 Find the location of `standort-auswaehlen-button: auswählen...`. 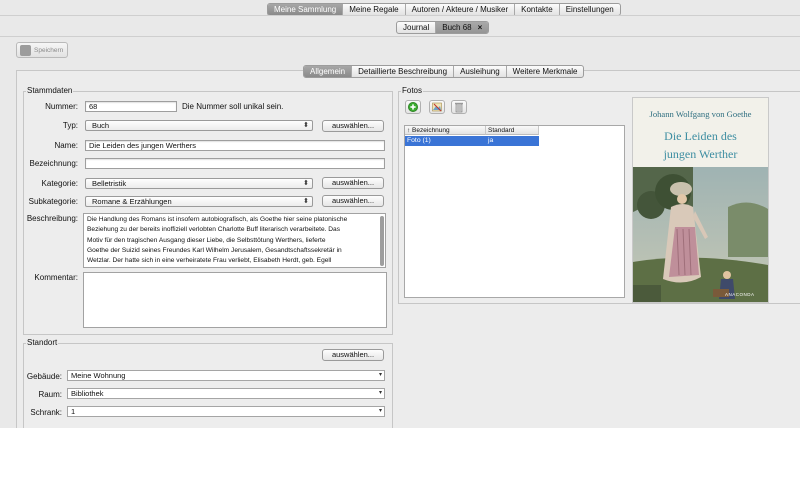

standort-auswaehlen-button: auswählen... is located at coordinates (353, 355).